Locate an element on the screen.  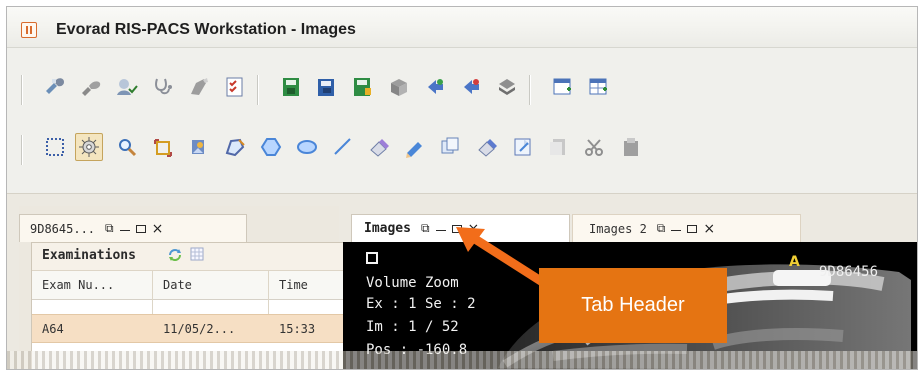
left-pane-tab: 9D8645... ⧉ × is located at coordinates (133, 228).